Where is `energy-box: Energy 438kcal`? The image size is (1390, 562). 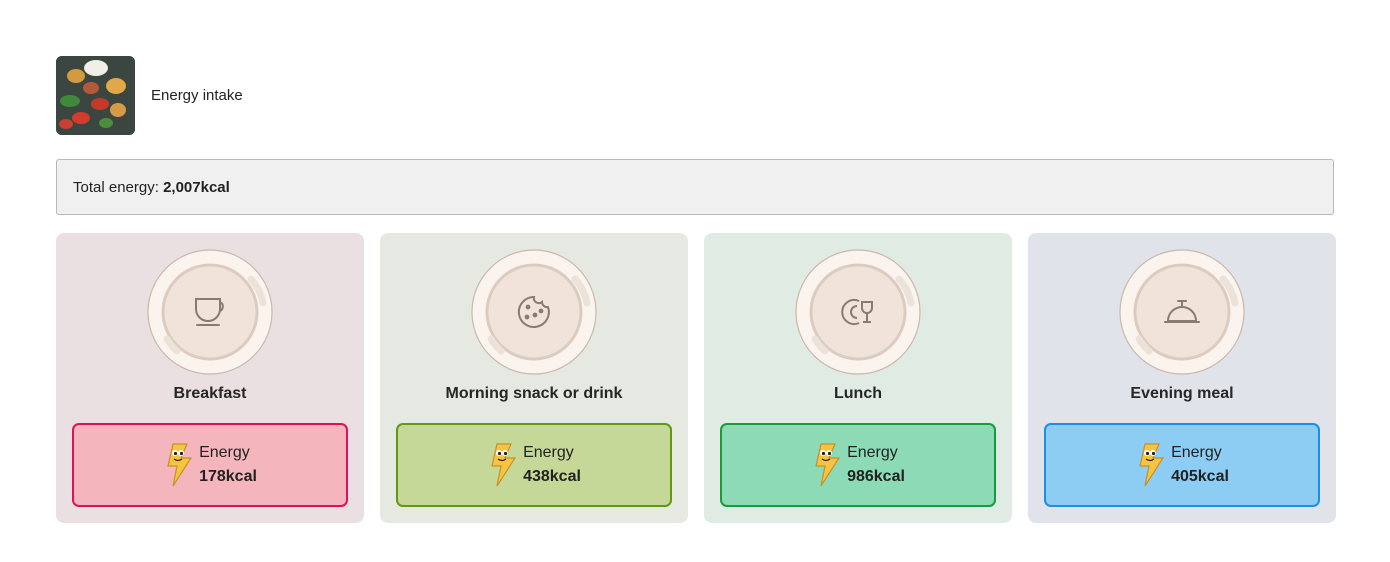 energy-box: Energy 438kcal is located at coordinates (534, 465).